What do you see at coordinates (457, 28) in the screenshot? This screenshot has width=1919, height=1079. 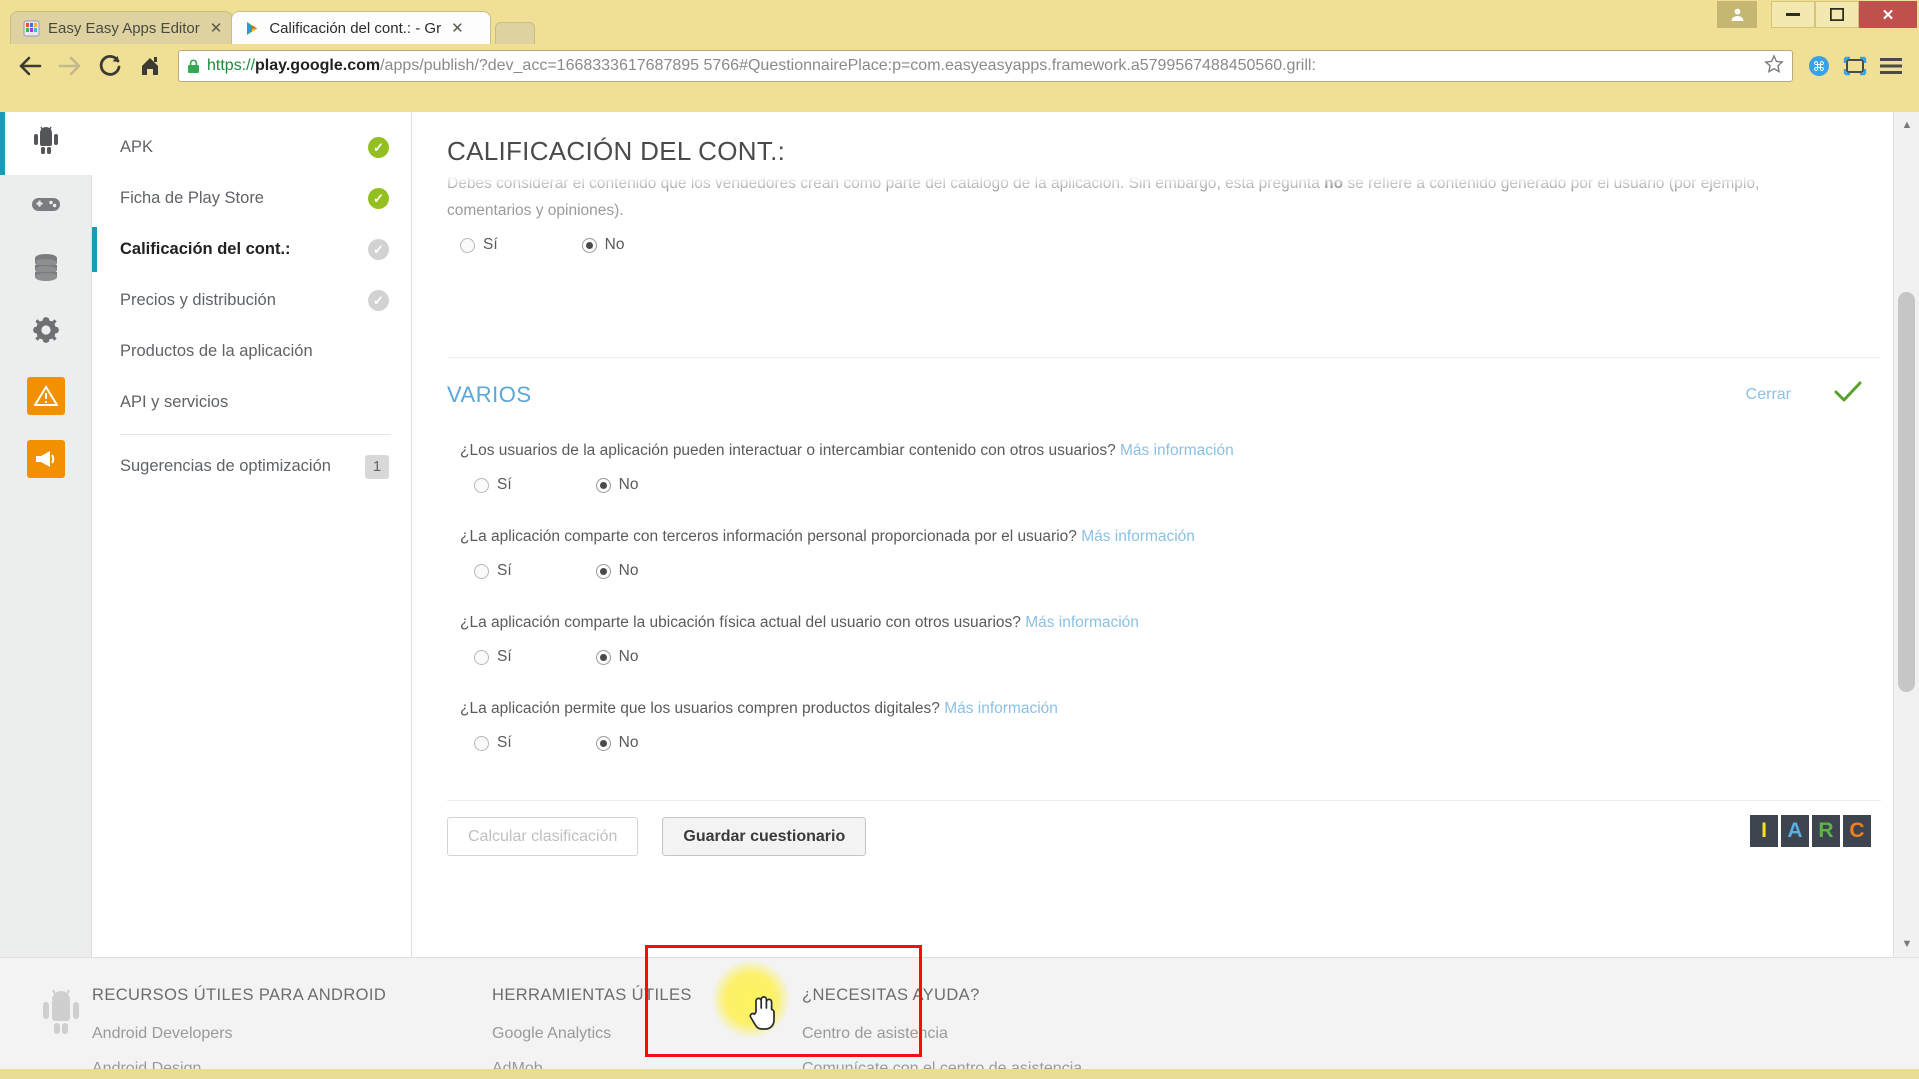 I see `browser-tab-2-close-icon: ✕` at bounding box center [457, 28].